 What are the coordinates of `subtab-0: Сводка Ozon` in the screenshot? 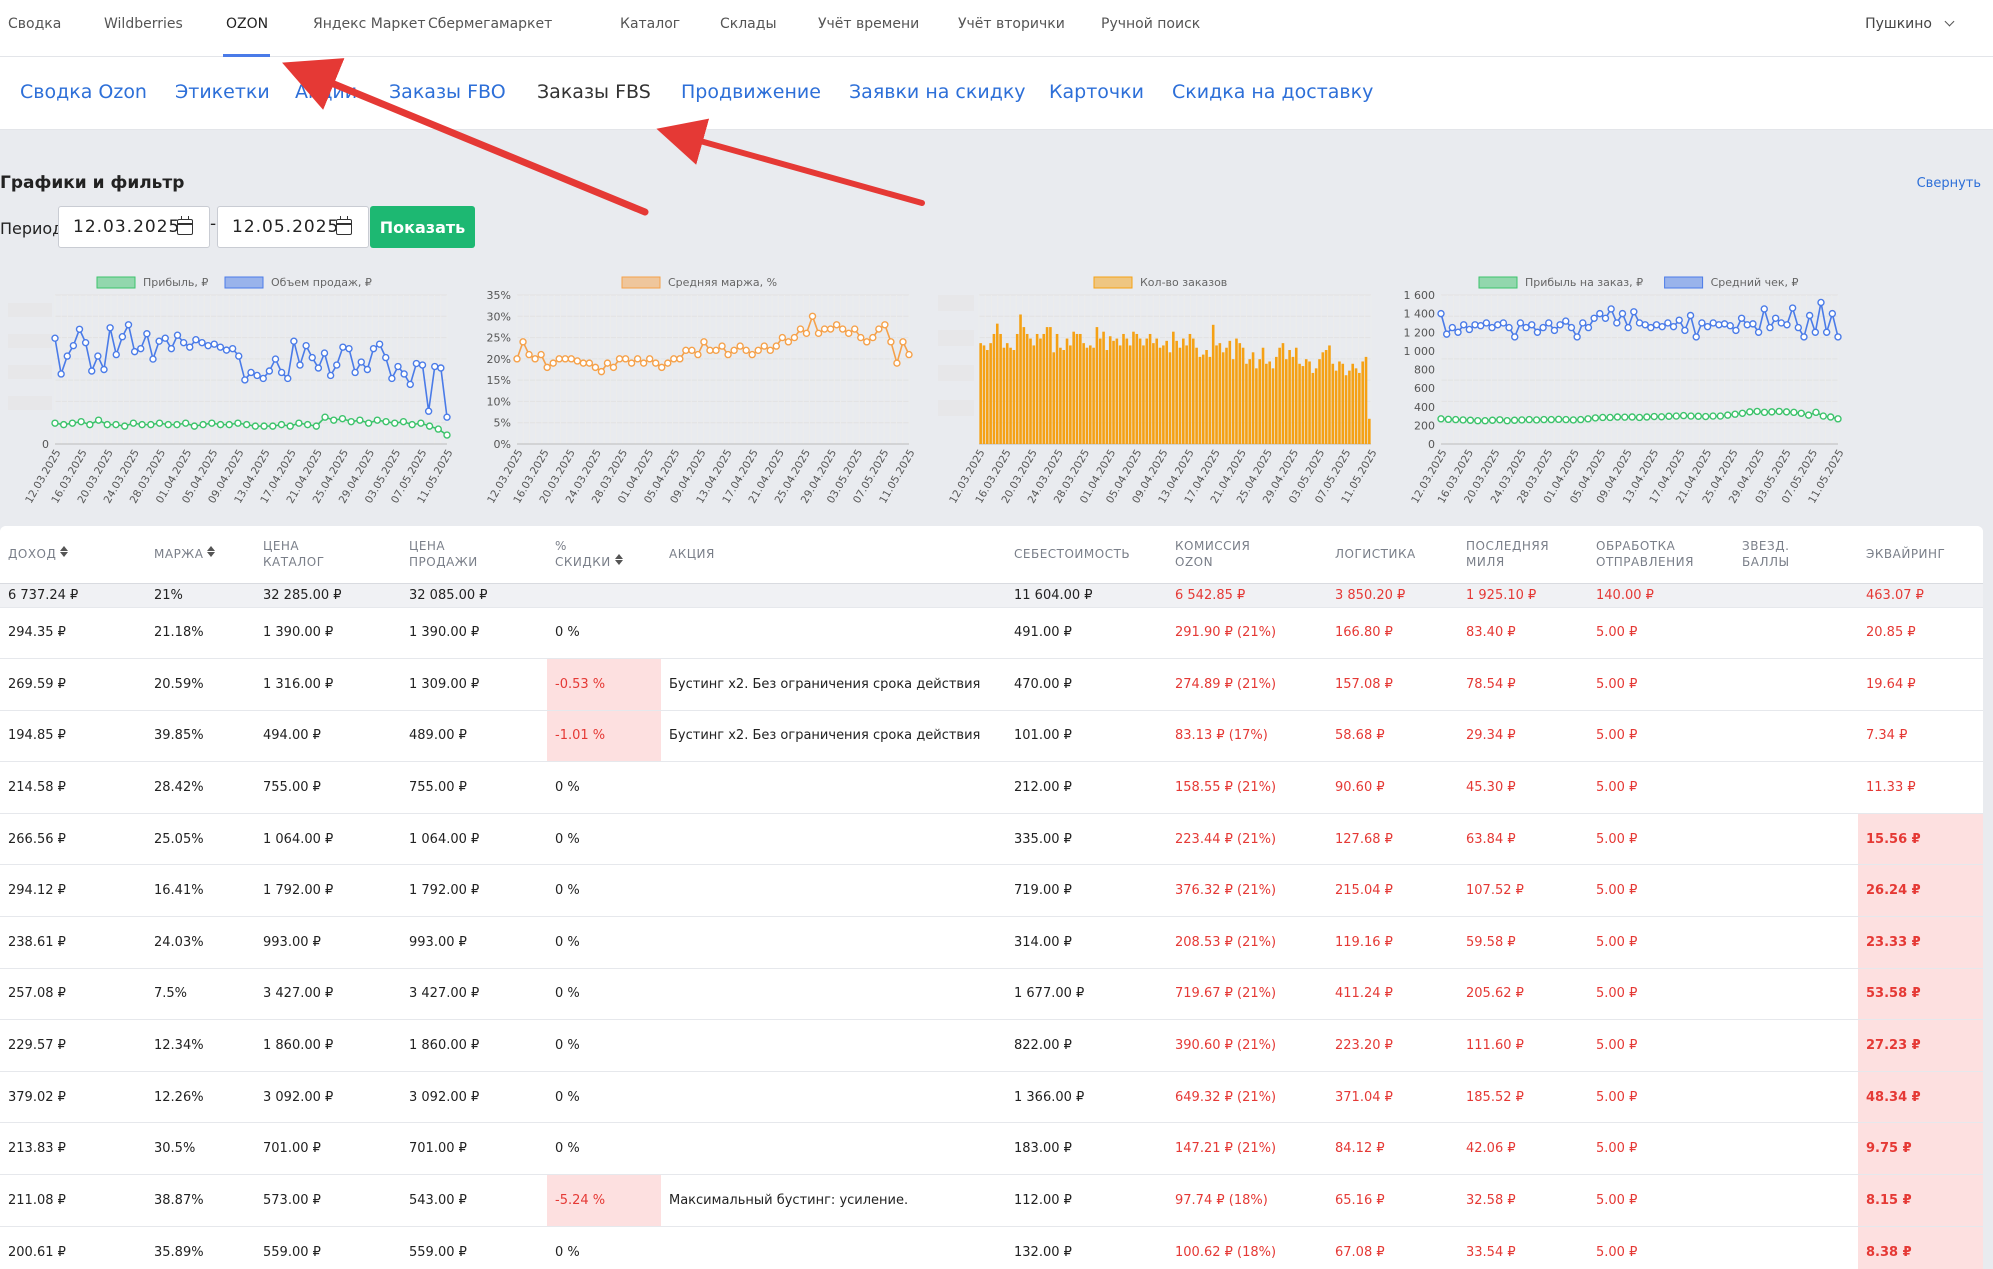 It's located at (83, 92).